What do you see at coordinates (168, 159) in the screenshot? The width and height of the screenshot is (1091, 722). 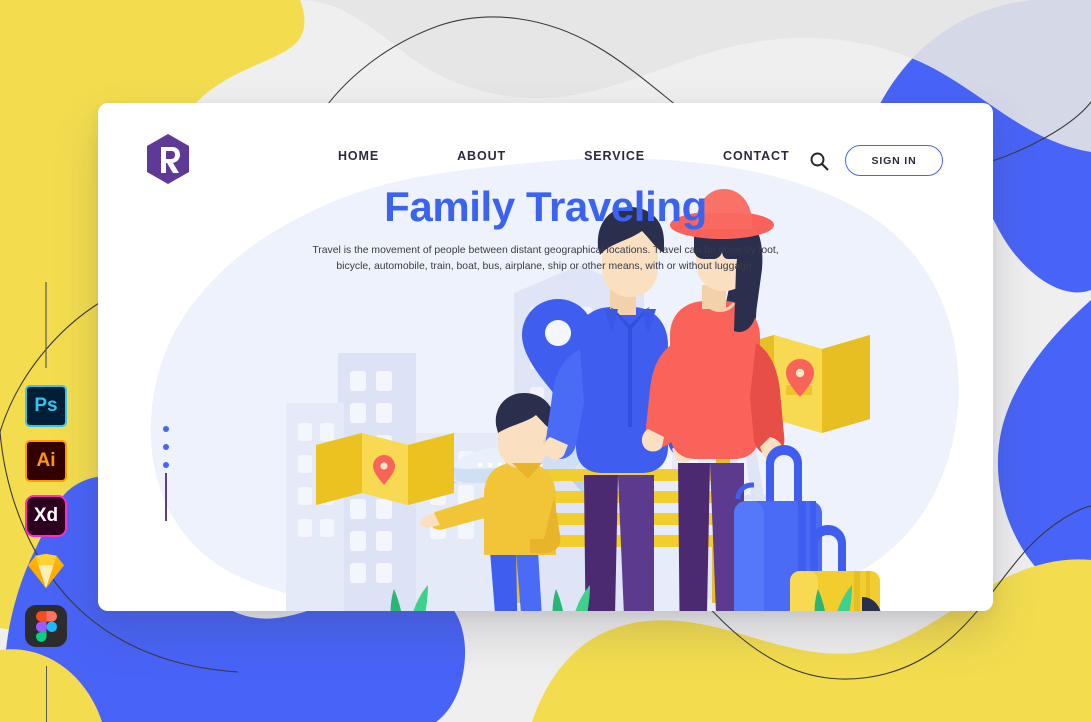 I see `hexagon-logo` at bounding box center [168, 159].